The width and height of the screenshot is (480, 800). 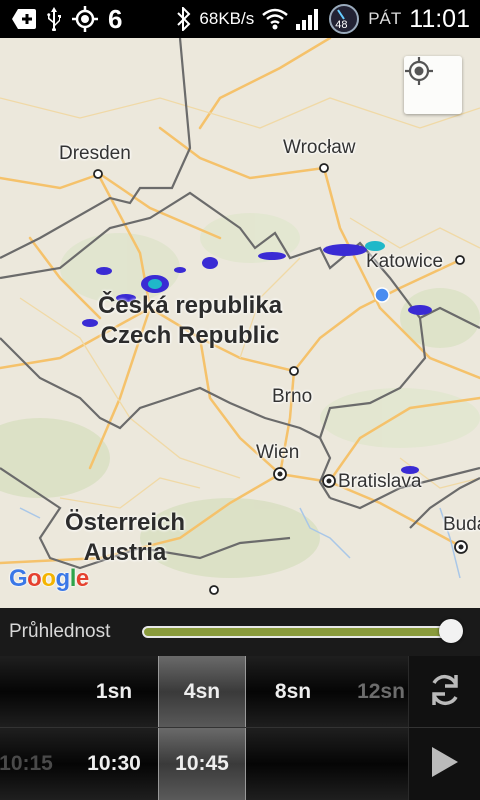 What do you see at coordinates (190, 335) in the screenshot?
I see `country-name-english: Czech Republic` at bounding box center [190, 335].